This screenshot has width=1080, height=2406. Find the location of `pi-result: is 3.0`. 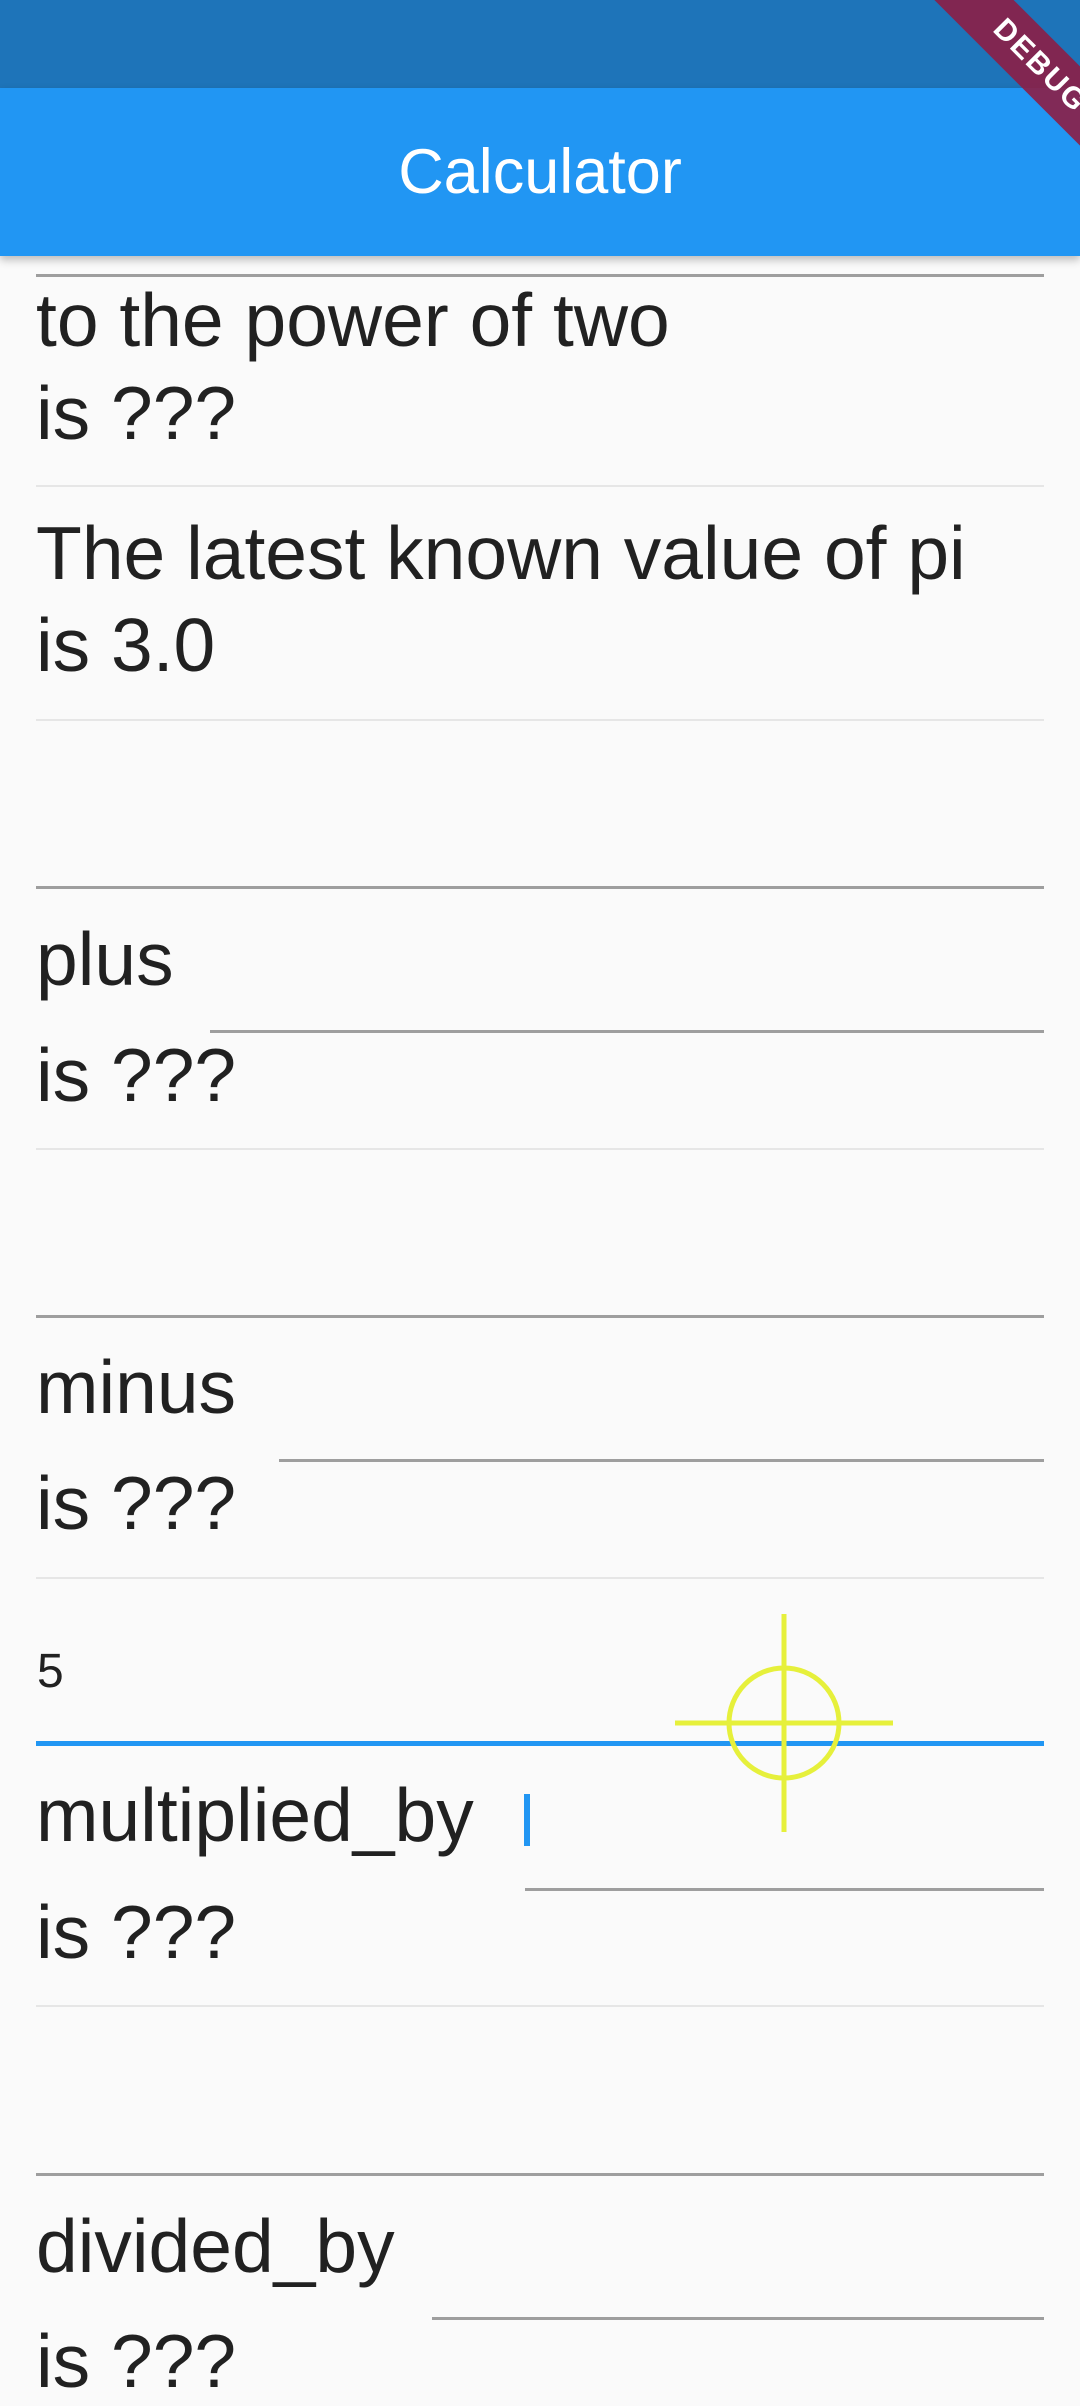

pi-result: is 3.0 is located at coordinates (126, 645).